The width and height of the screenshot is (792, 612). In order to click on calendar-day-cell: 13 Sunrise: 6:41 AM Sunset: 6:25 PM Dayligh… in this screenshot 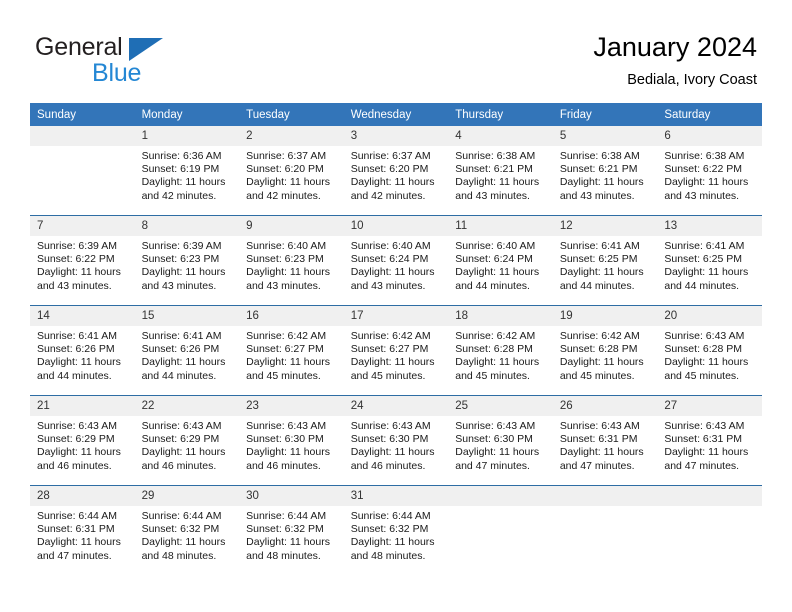, I will do `click(709, 260)`.